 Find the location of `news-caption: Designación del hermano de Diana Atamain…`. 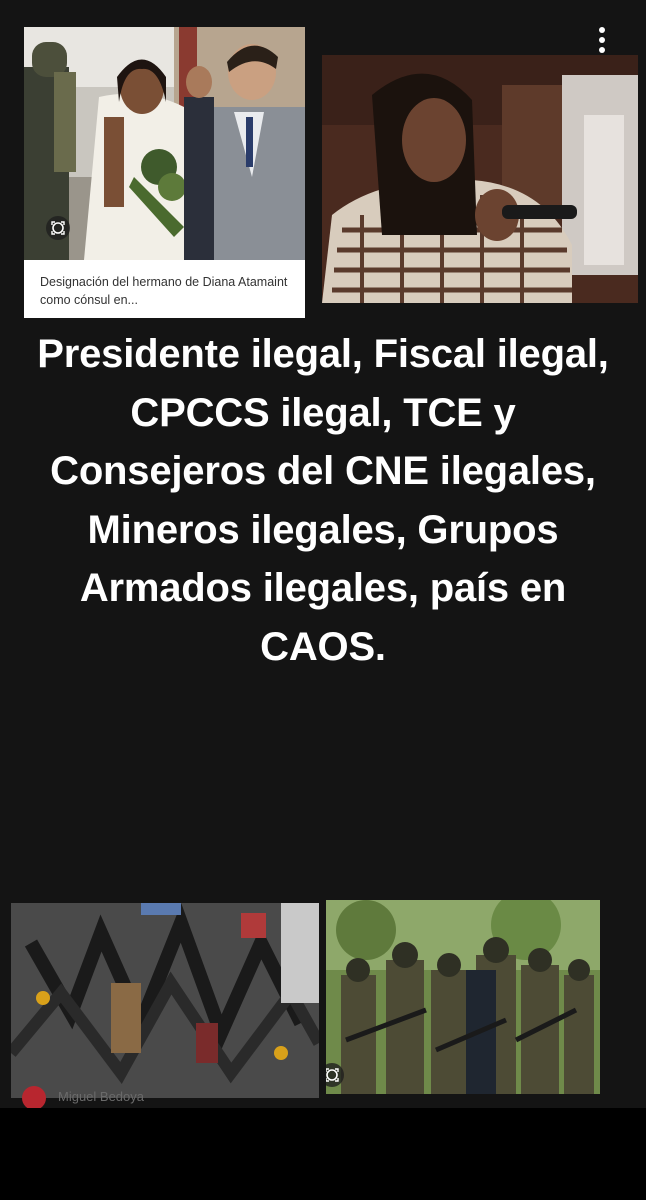

news-caption: Designación del hermano de Diana Atamain… is located at coordinates (170, 291).